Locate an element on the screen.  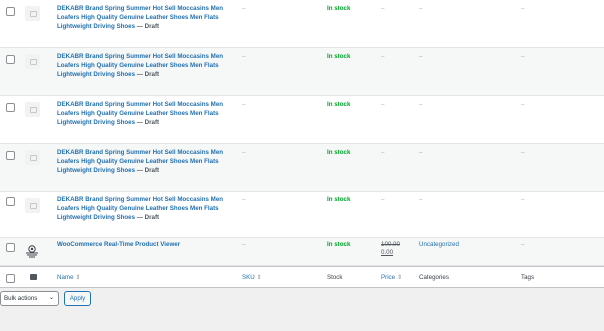
column-price-label: Price is located at coordinates (388, 277).